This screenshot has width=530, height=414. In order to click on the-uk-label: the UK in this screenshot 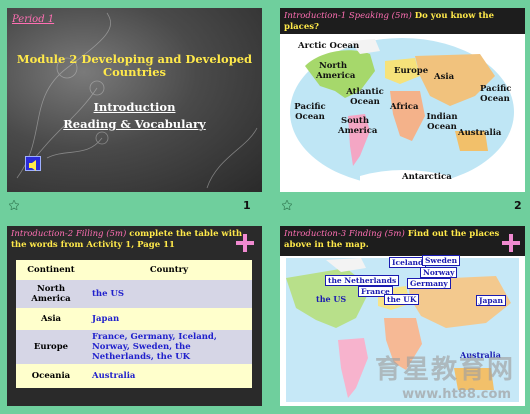, I will do `click(402, 299)`.